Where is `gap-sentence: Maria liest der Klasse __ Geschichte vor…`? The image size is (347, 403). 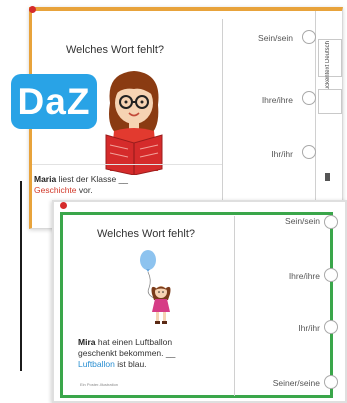
gap-sentence: Maria liest der Klasse __ Geschichte vor… is located at coordinates (126, 185).